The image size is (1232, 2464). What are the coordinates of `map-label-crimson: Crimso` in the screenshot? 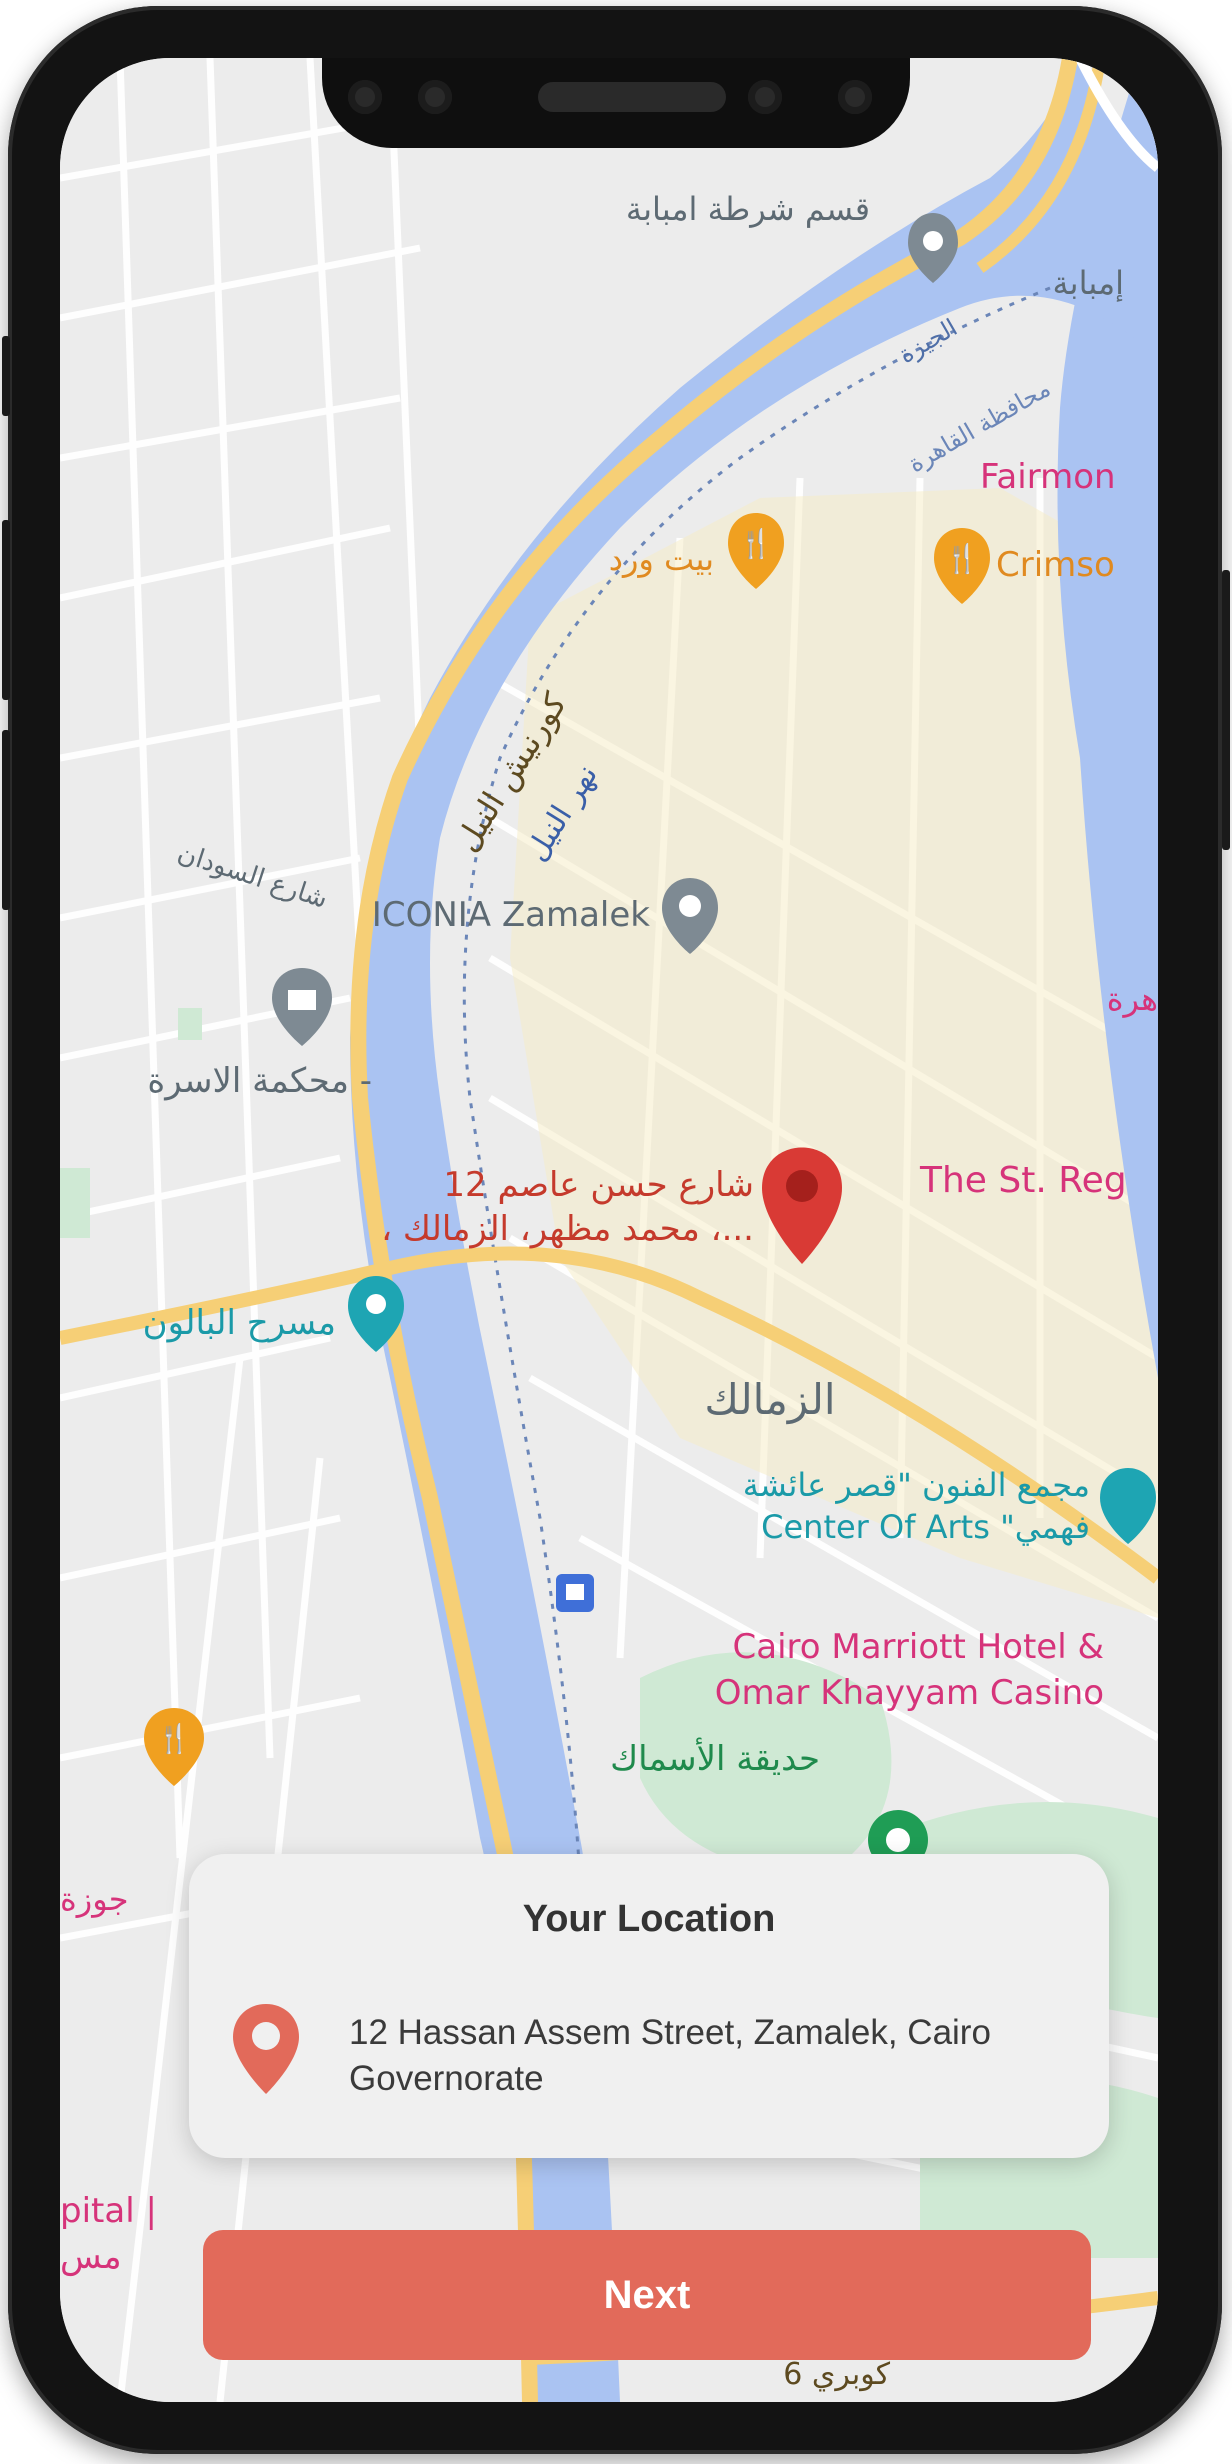 It's located at (1055, 565).